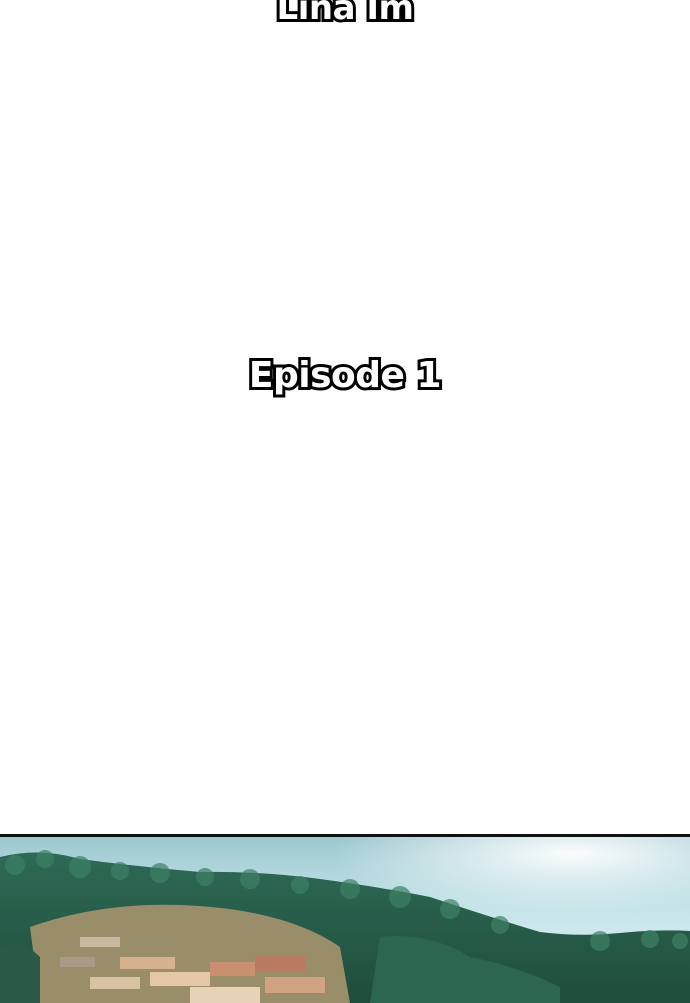 The image size is (690, 1003). What do you see at coordinates (345, 375) in the screenshot?
I see `episode-title: Episode 1` at bounding box center [345, 375].